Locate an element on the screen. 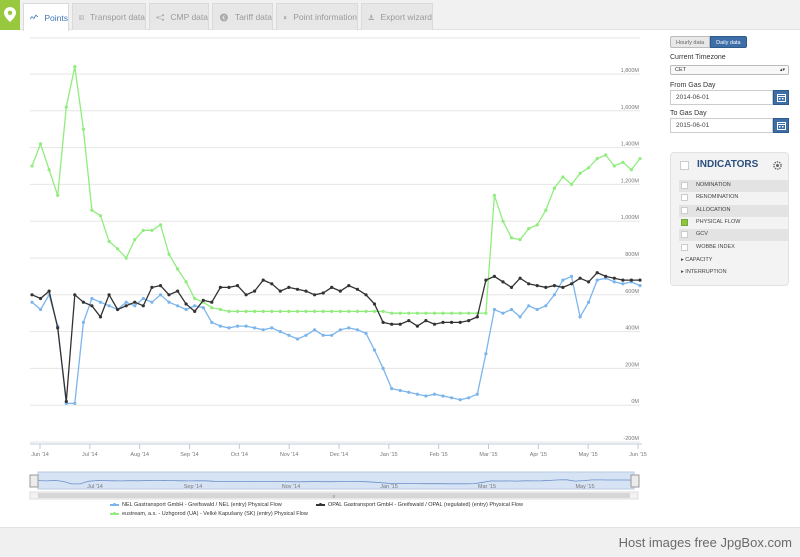 The image size is (800, 557). from-gas-day-input: 2014-06-01 is located at coordinates (721, 97).